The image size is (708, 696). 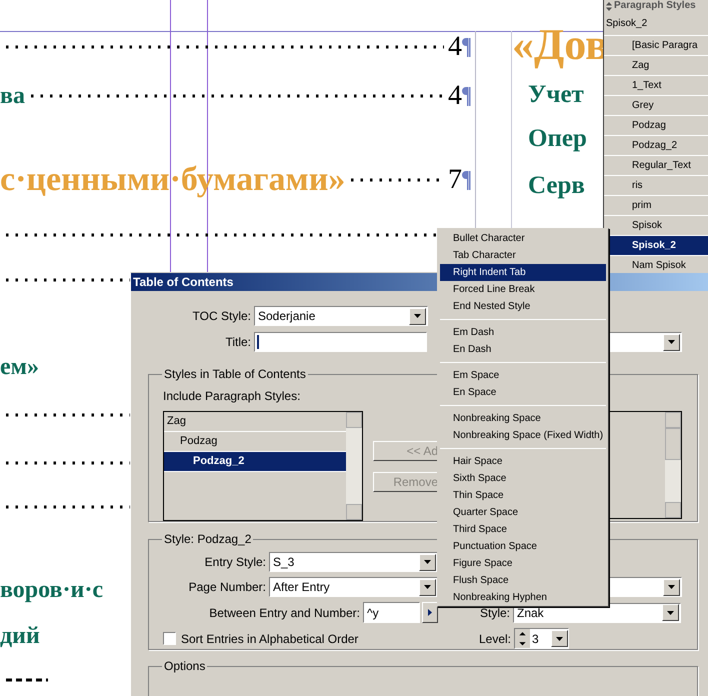 What do you see at coordinates (19, 367) in the screenshot?
I see `entry-text: ем»` at bounding box center [19, 367].